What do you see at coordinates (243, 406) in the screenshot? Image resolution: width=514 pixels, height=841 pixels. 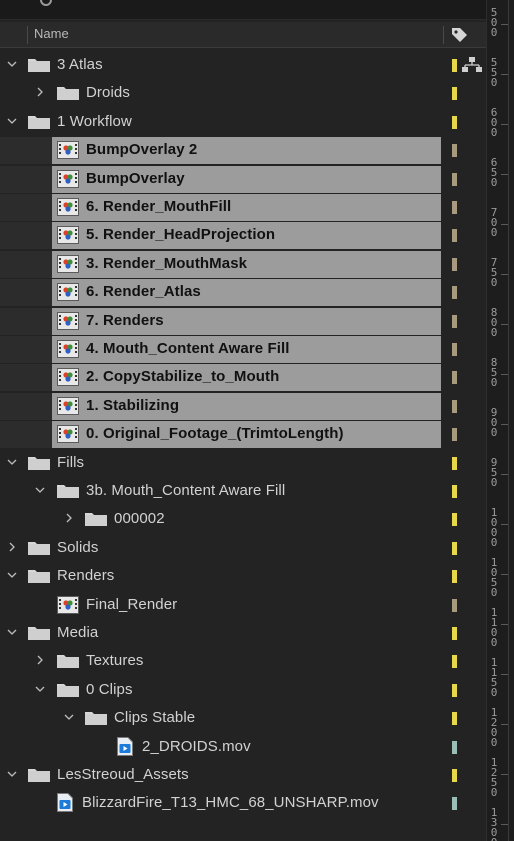 I see `project-item-row: 1. Stabilizing` at bounding box center [243, 406].